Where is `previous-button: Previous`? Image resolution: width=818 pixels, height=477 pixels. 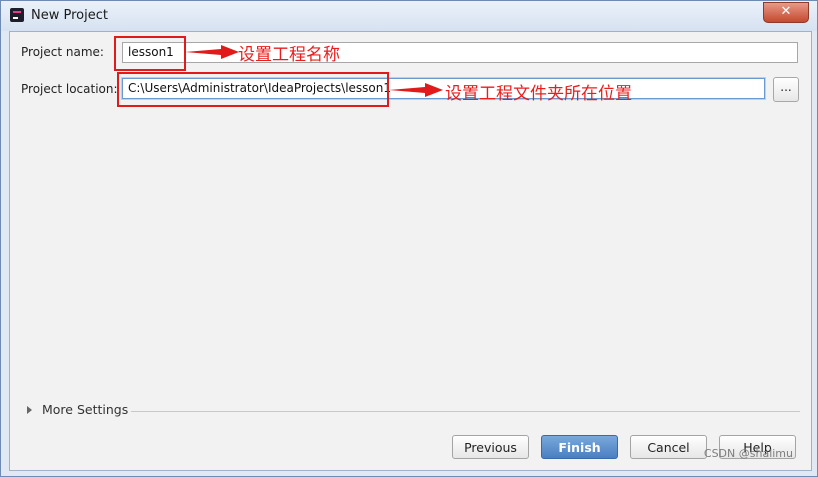
previous-button: Previous is located at coordinates (490, 447).